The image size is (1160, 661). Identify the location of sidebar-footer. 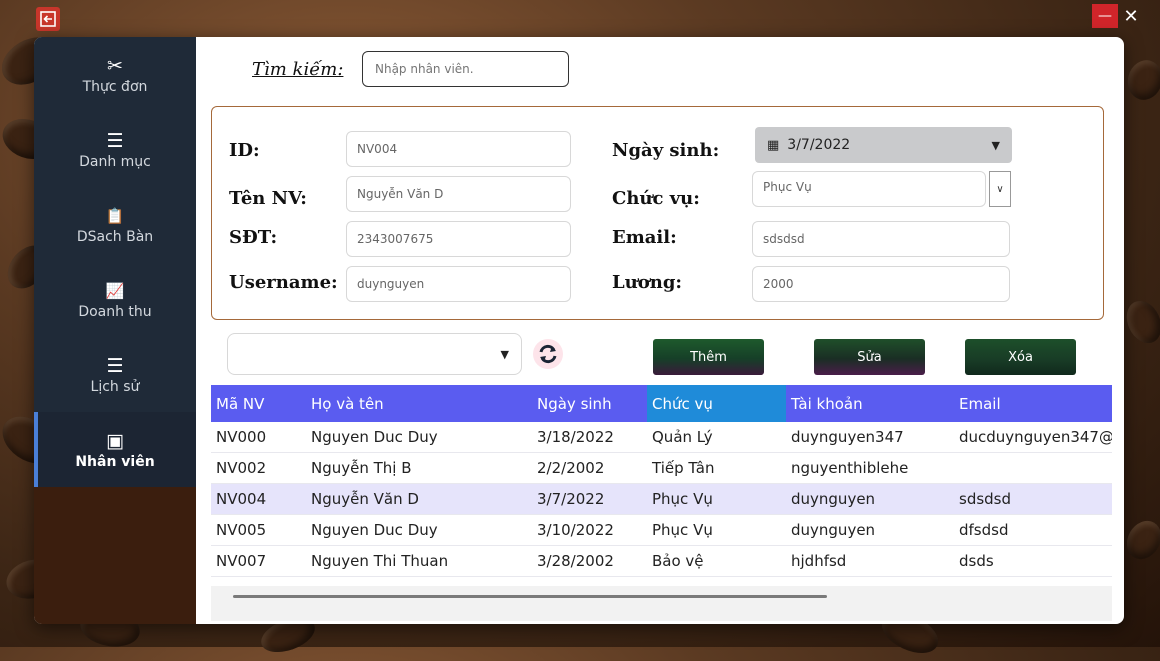
(115, 555).